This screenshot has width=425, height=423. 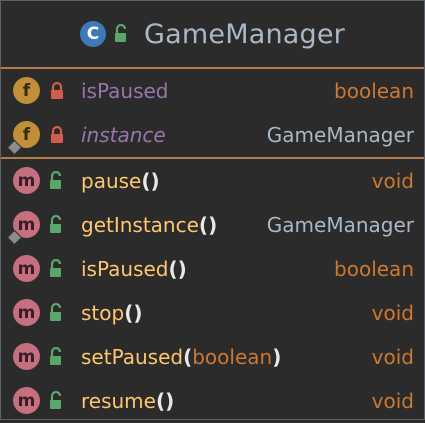 I want to click on method-signature: stop(), so click(x=111, y=313).